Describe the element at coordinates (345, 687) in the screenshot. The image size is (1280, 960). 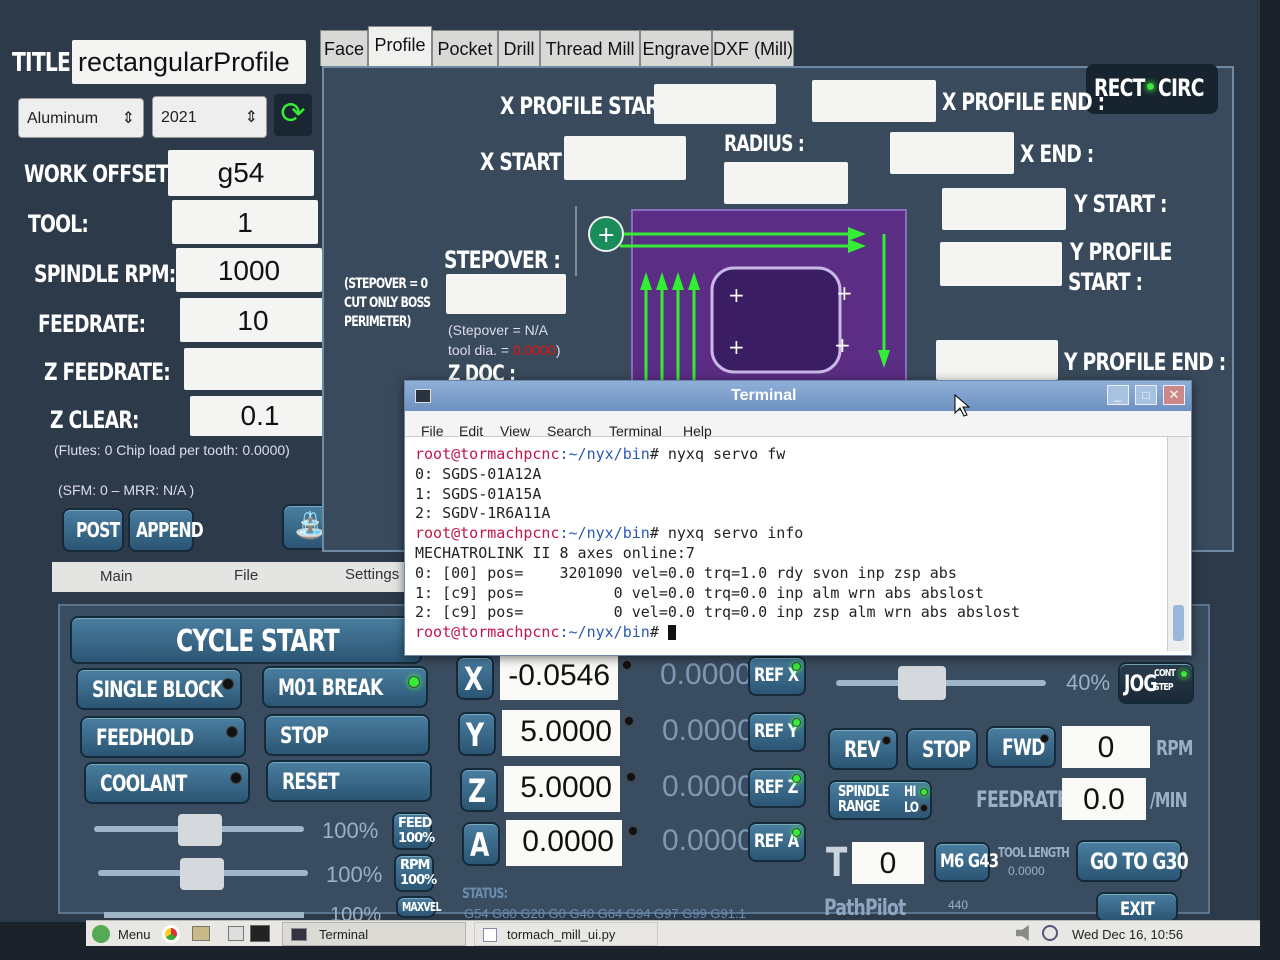
I see `m01-break-button: M01 BREAK` at that location.